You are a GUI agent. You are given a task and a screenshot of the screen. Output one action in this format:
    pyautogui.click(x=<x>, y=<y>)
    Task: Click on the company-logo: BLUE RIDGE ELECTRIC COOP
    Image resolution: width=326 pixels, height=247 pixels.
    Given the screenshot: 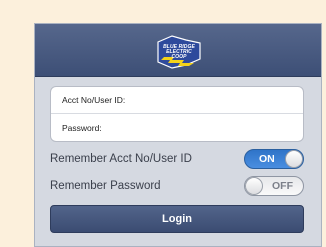 What is the action you would take?
    pyautogui.click(x=179, y=52)
    